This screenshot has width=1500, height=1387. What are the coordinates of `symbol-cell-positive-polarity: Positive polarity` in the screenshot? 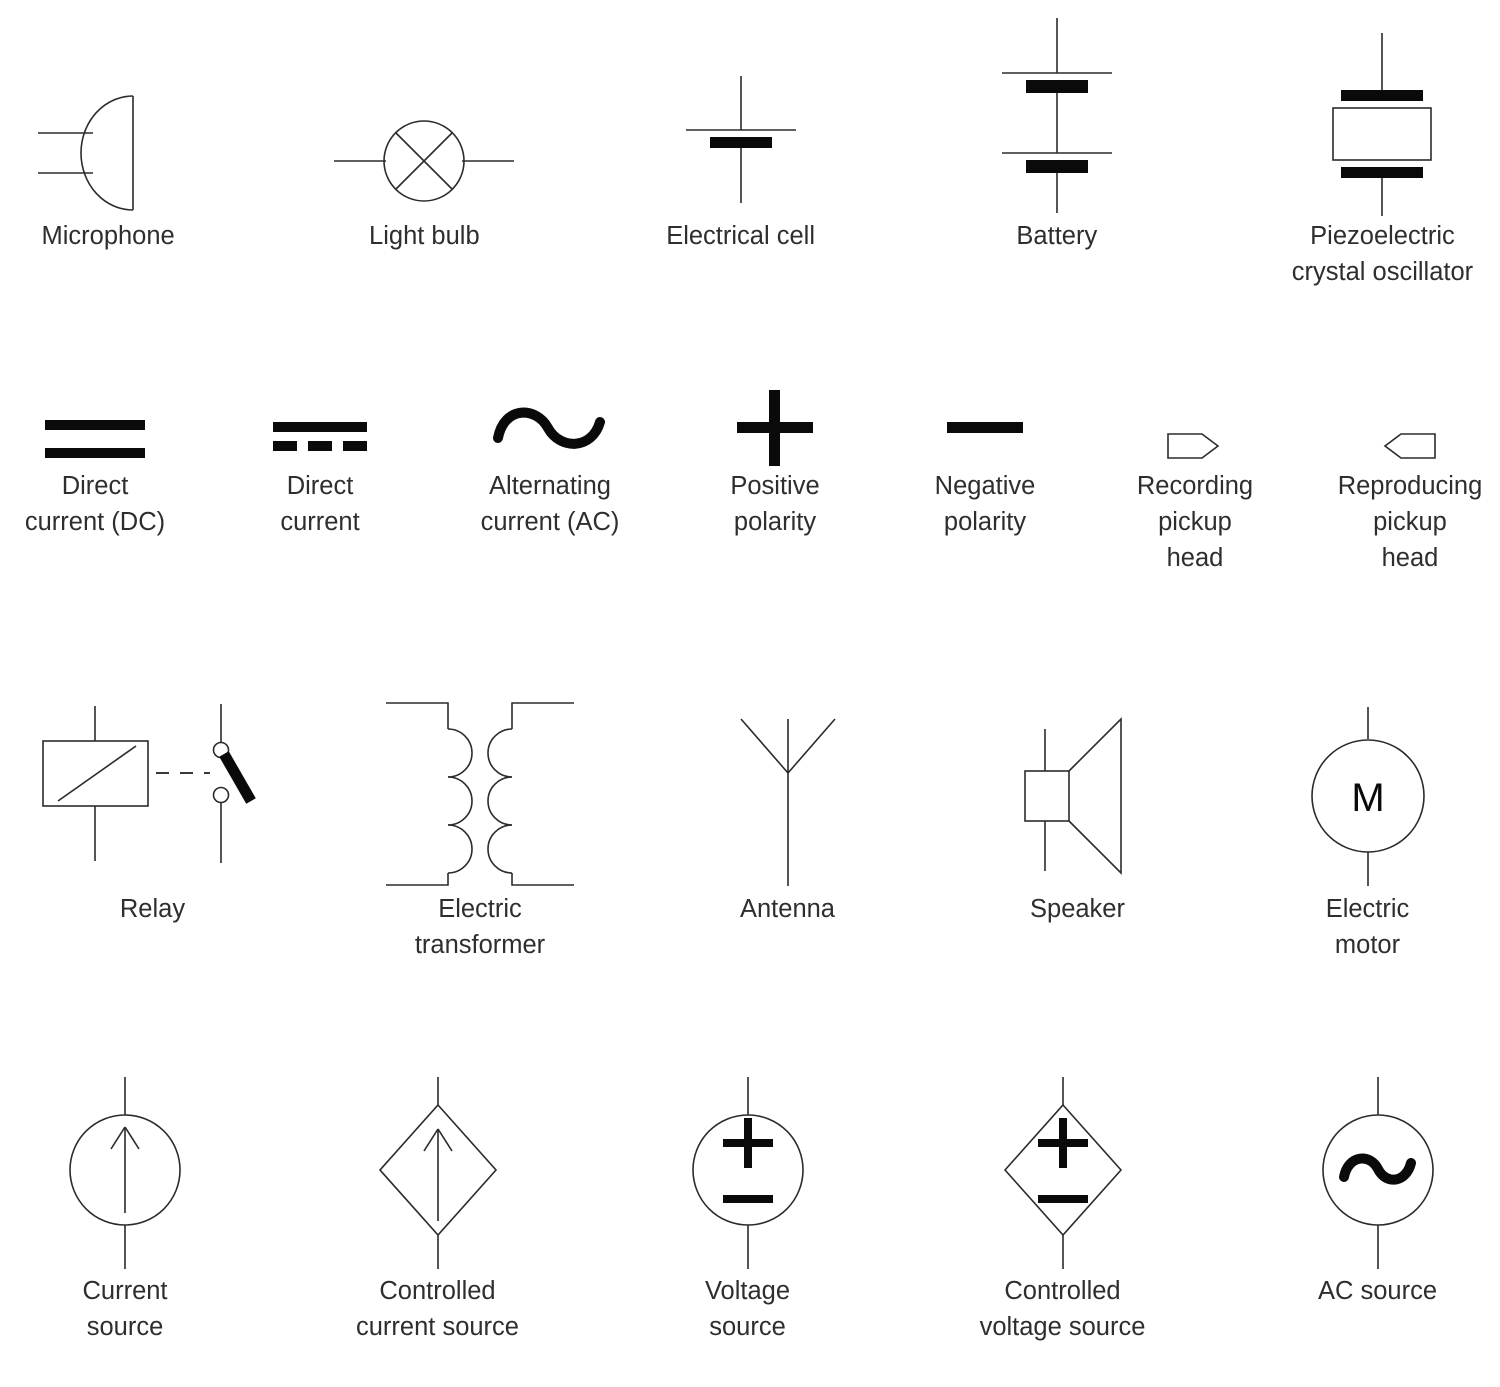 It's located at (775, 464).